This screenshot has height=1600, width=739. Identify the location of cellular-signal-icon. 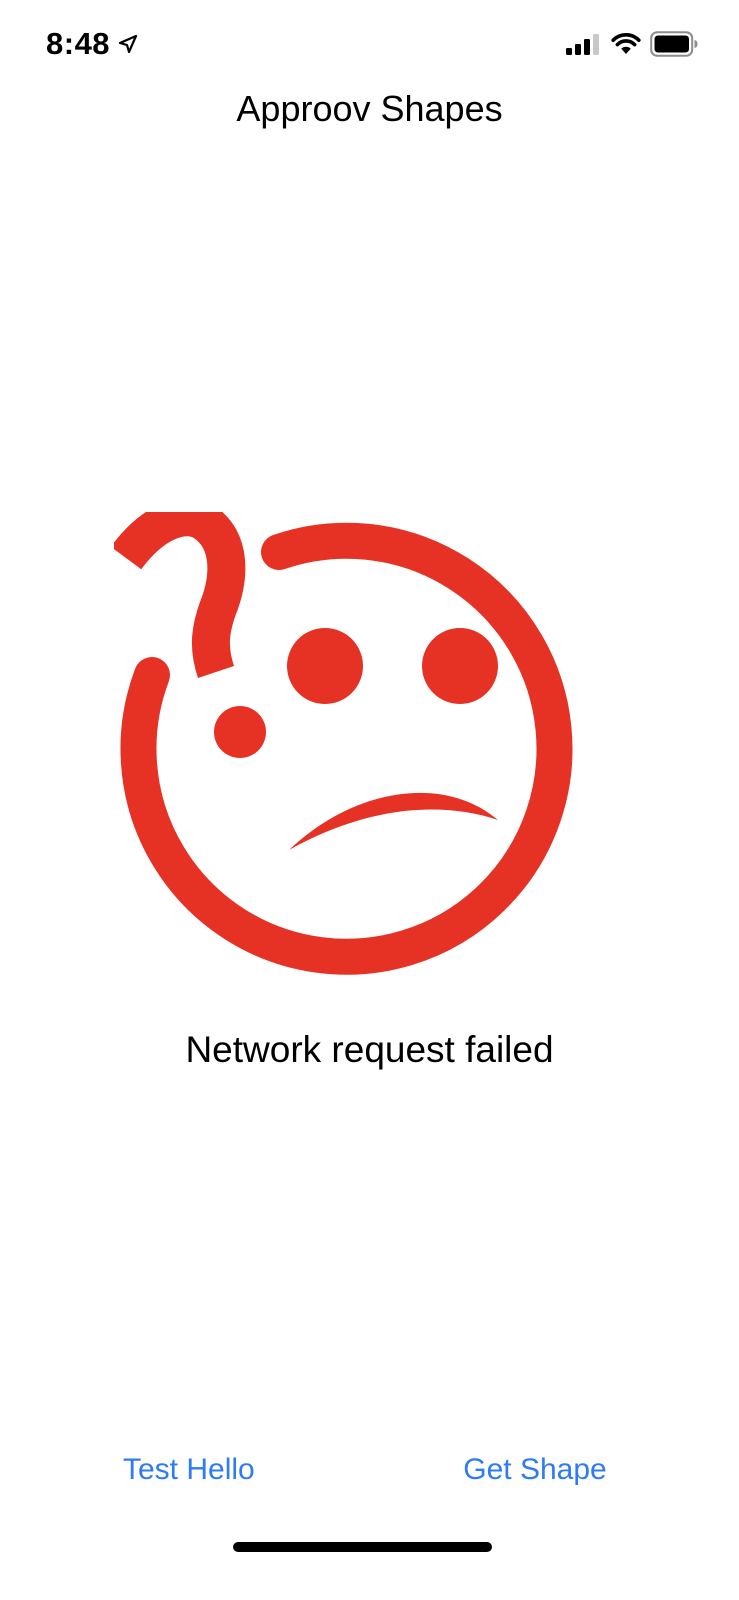
(582, 44).